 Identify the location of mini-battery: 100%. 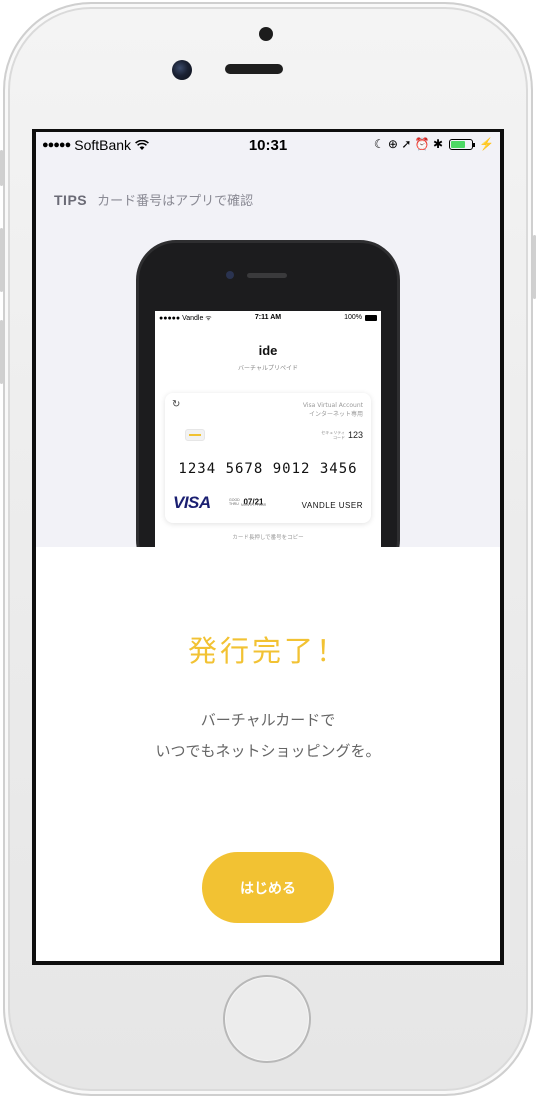
(360, 317).